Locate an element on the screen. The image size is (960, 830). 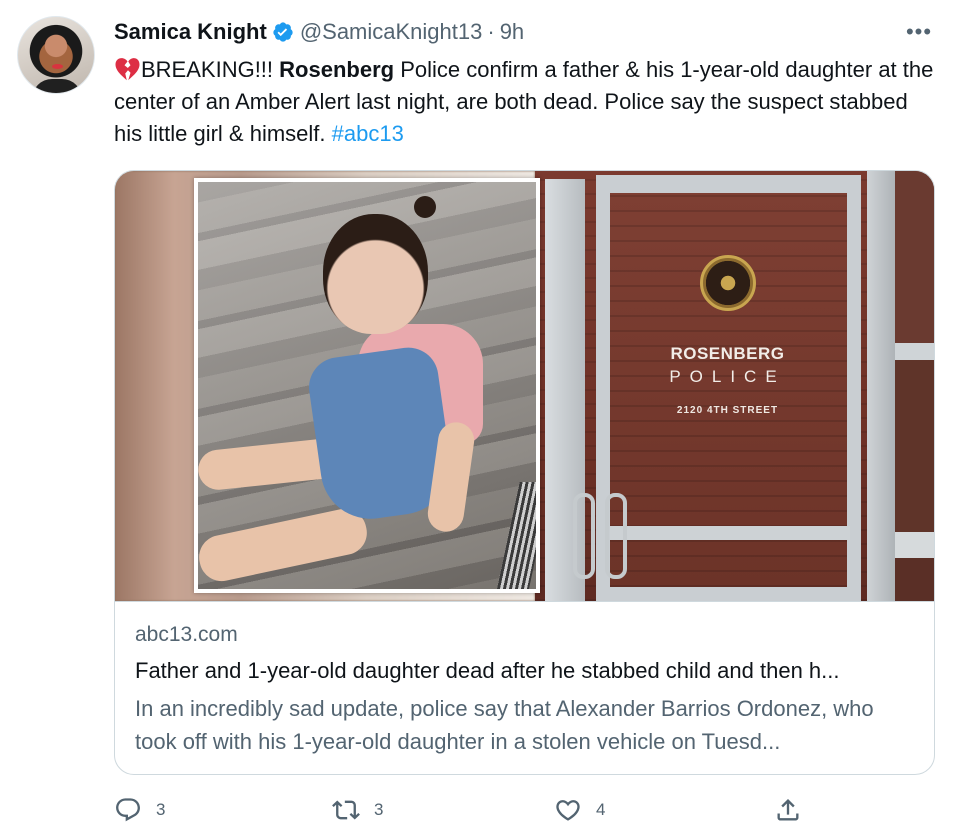
author-name: Samica Knight is located at coordinates (190, 32).